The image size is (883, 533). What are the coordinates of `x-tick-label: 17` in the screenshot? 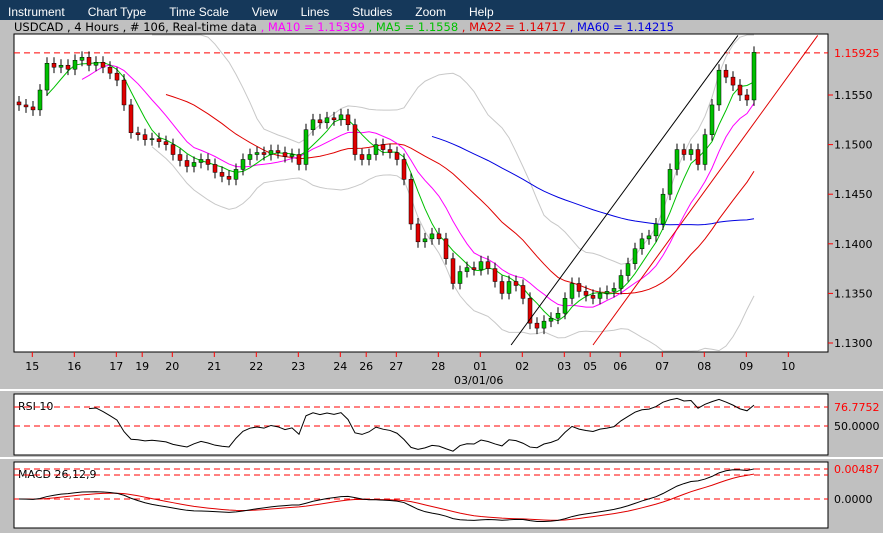 It's located at (116, 366).